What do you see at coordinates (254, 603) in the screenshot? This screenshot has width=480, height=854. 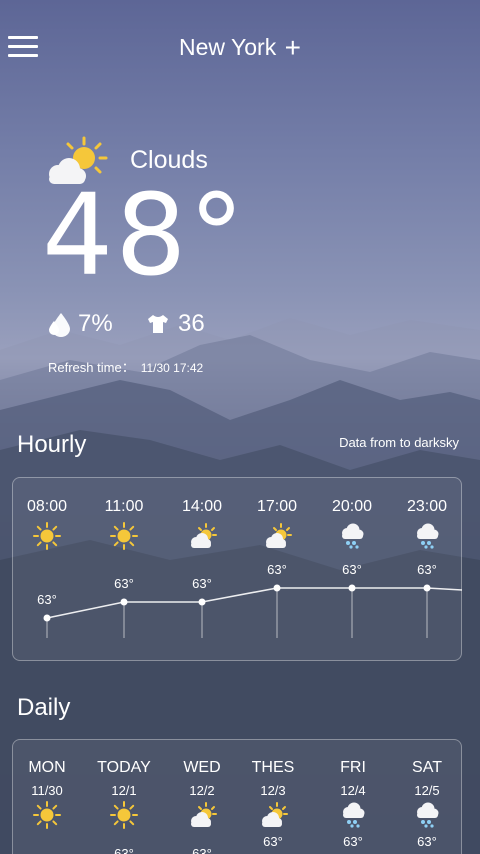 I see `hourly-temp-line` at bounding box center [254, 603].